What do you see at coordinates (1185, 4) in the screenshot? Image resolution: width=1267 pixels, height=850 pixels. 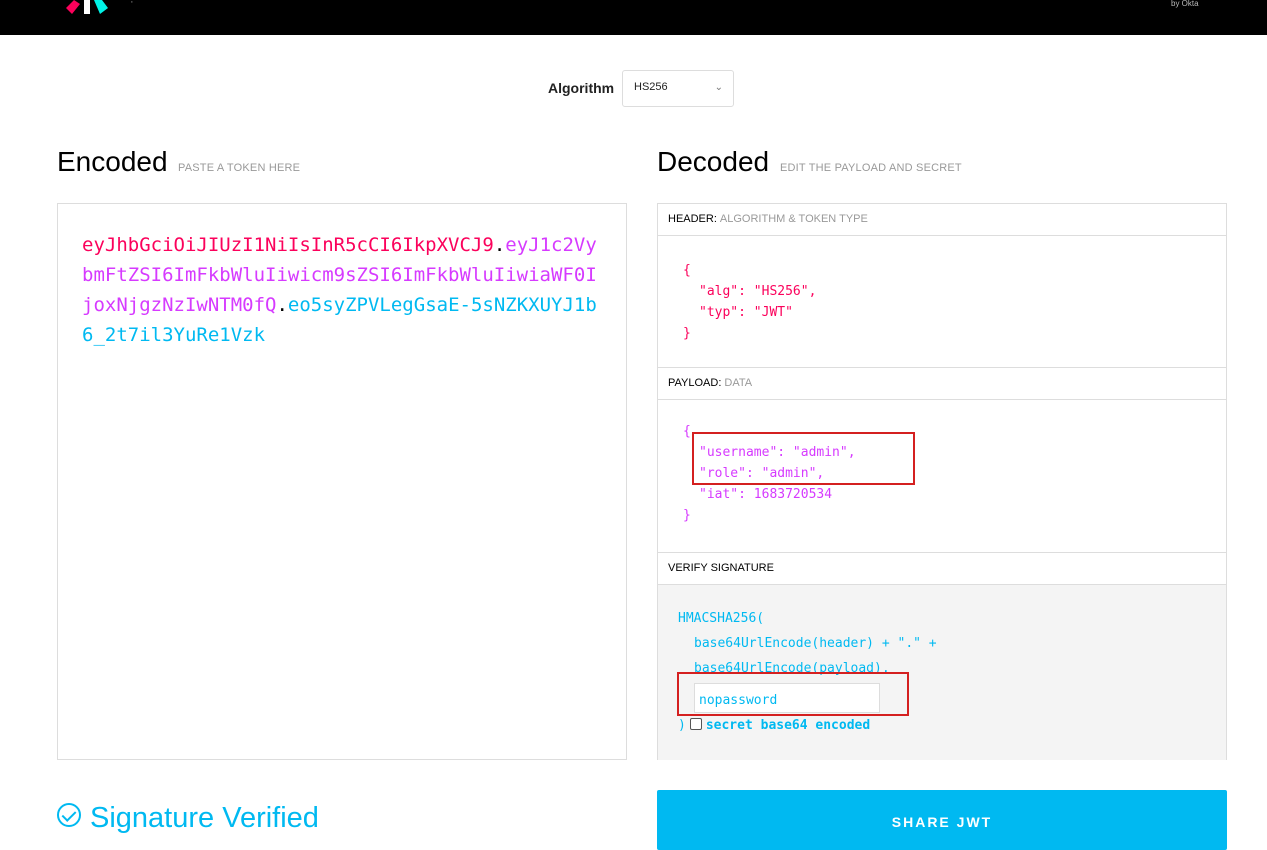 I see `by-okta-label: by Okta` at bounding box center [1185, 4].